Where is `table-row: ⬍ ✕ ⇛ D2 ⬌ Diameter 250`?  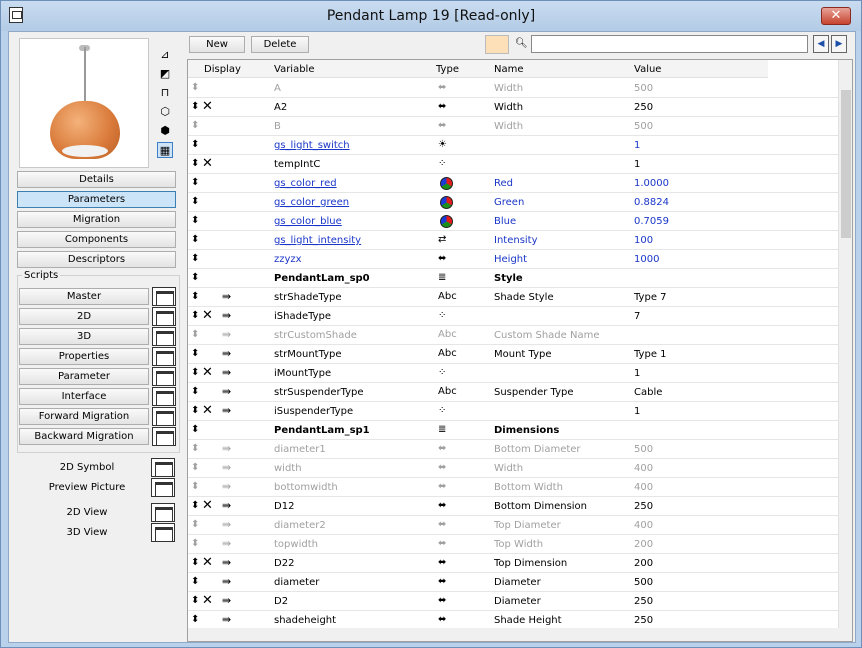 table-row: ⬍ ✕ ⇛ D2 ⬌ Diameter 250 is located at coordinates (514, 601).